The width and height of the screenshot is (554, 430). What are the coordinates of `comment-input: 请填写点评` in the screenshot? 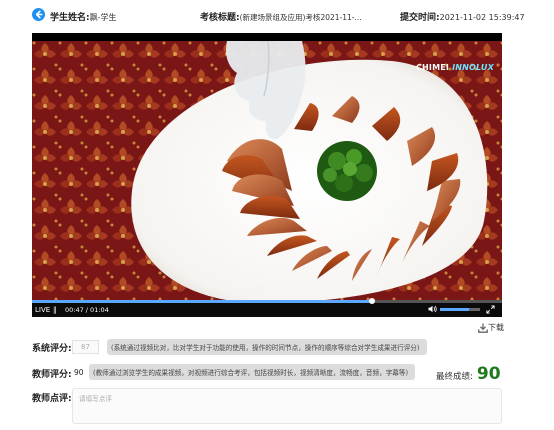 It's located at (287, 406).